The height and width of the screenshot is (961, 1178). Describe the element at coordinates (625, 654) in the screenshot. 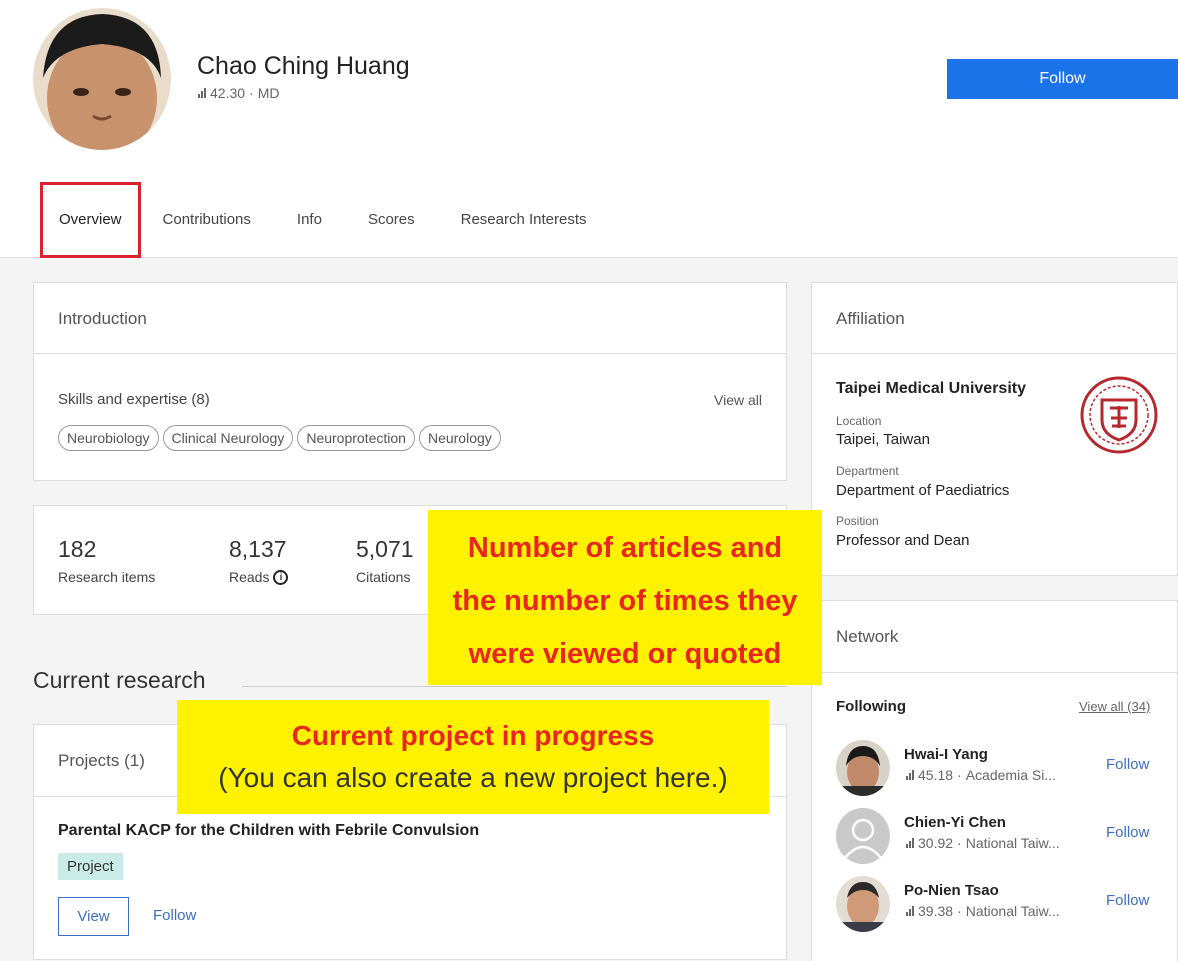

I see `callout-line: were viewed or quoted` at that location.